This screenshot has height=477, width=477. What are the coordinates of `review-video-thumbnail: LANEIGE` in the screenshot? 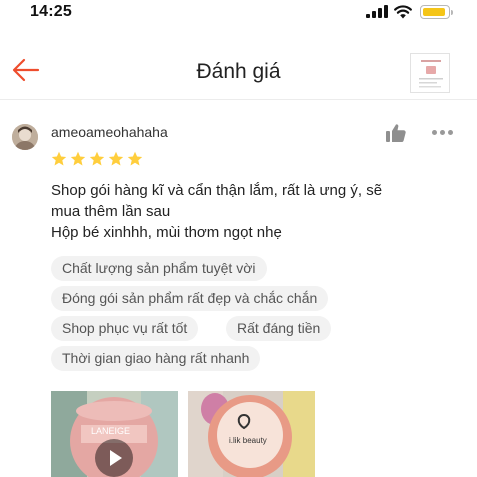 It's located at (114, 434).